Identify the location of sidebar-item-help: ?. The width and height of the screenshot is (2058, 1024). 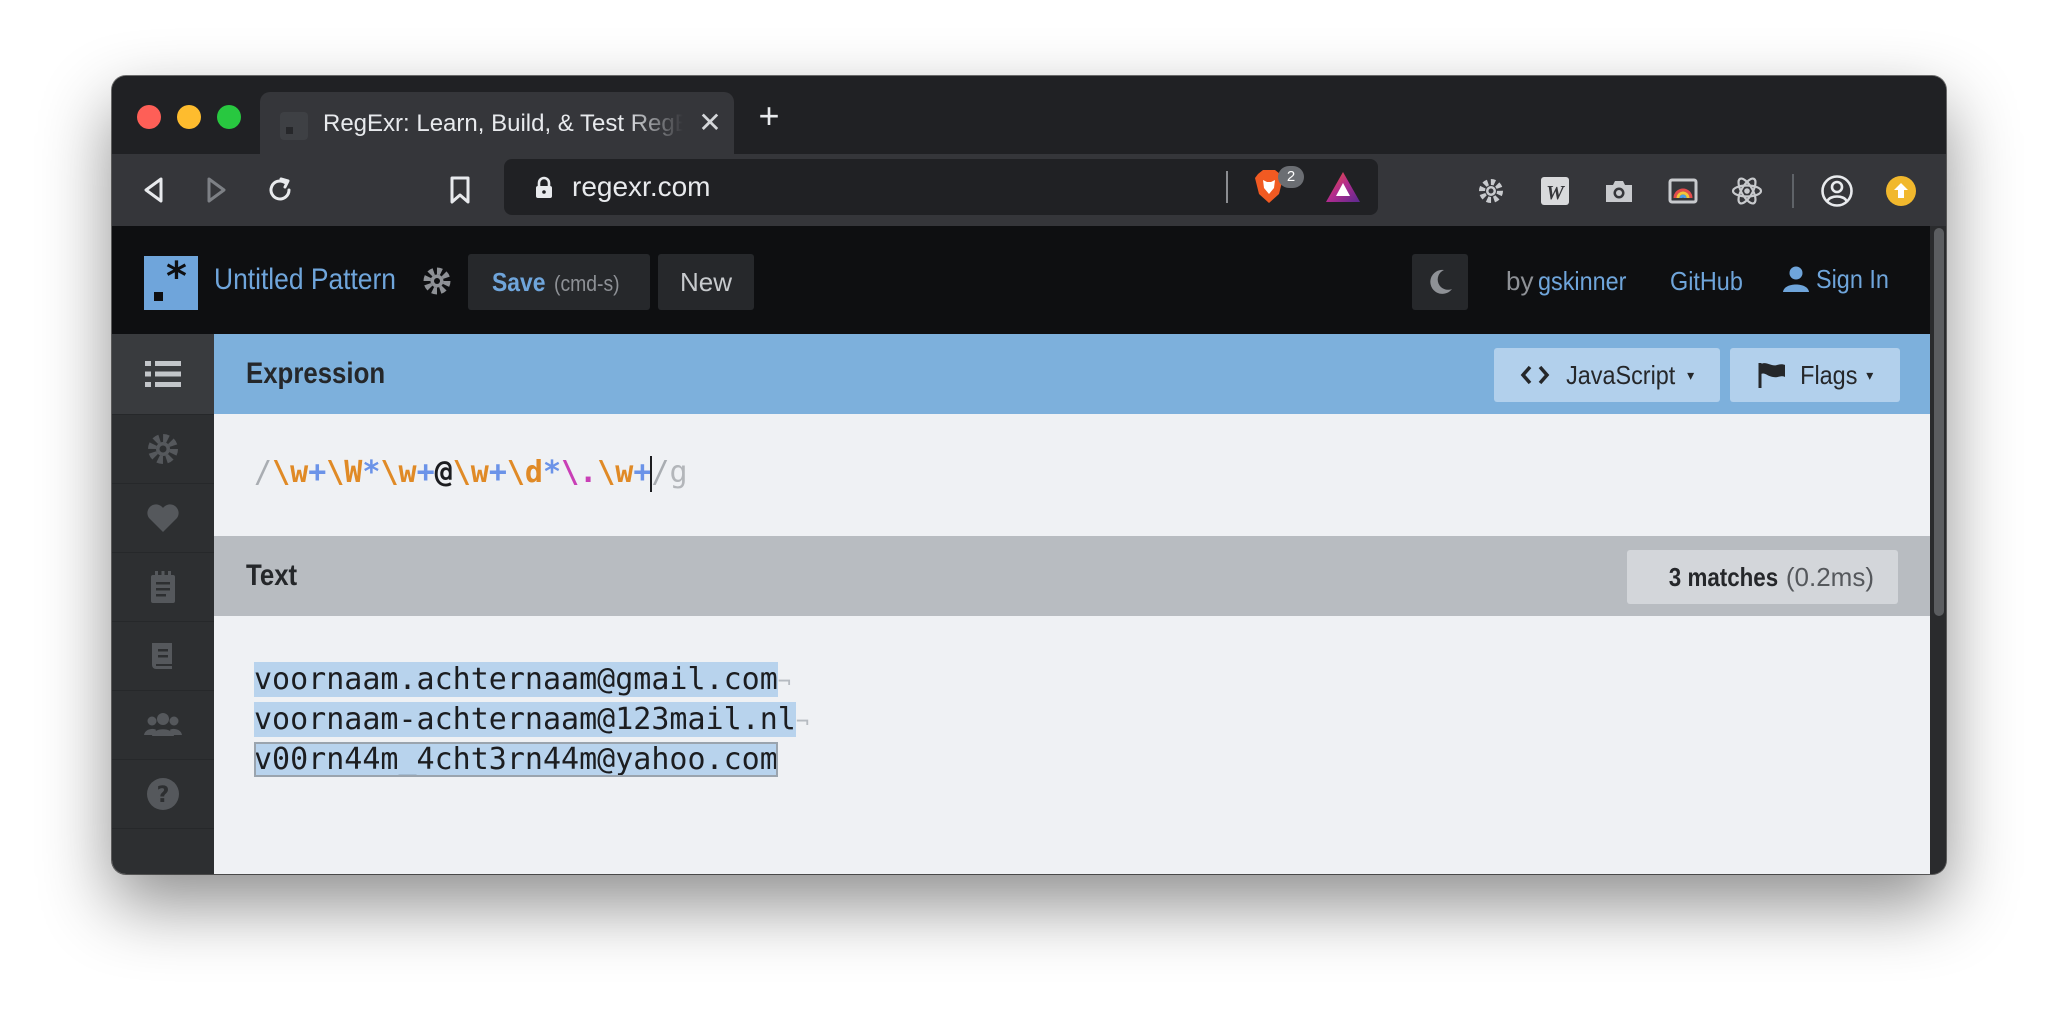
(163, 794).